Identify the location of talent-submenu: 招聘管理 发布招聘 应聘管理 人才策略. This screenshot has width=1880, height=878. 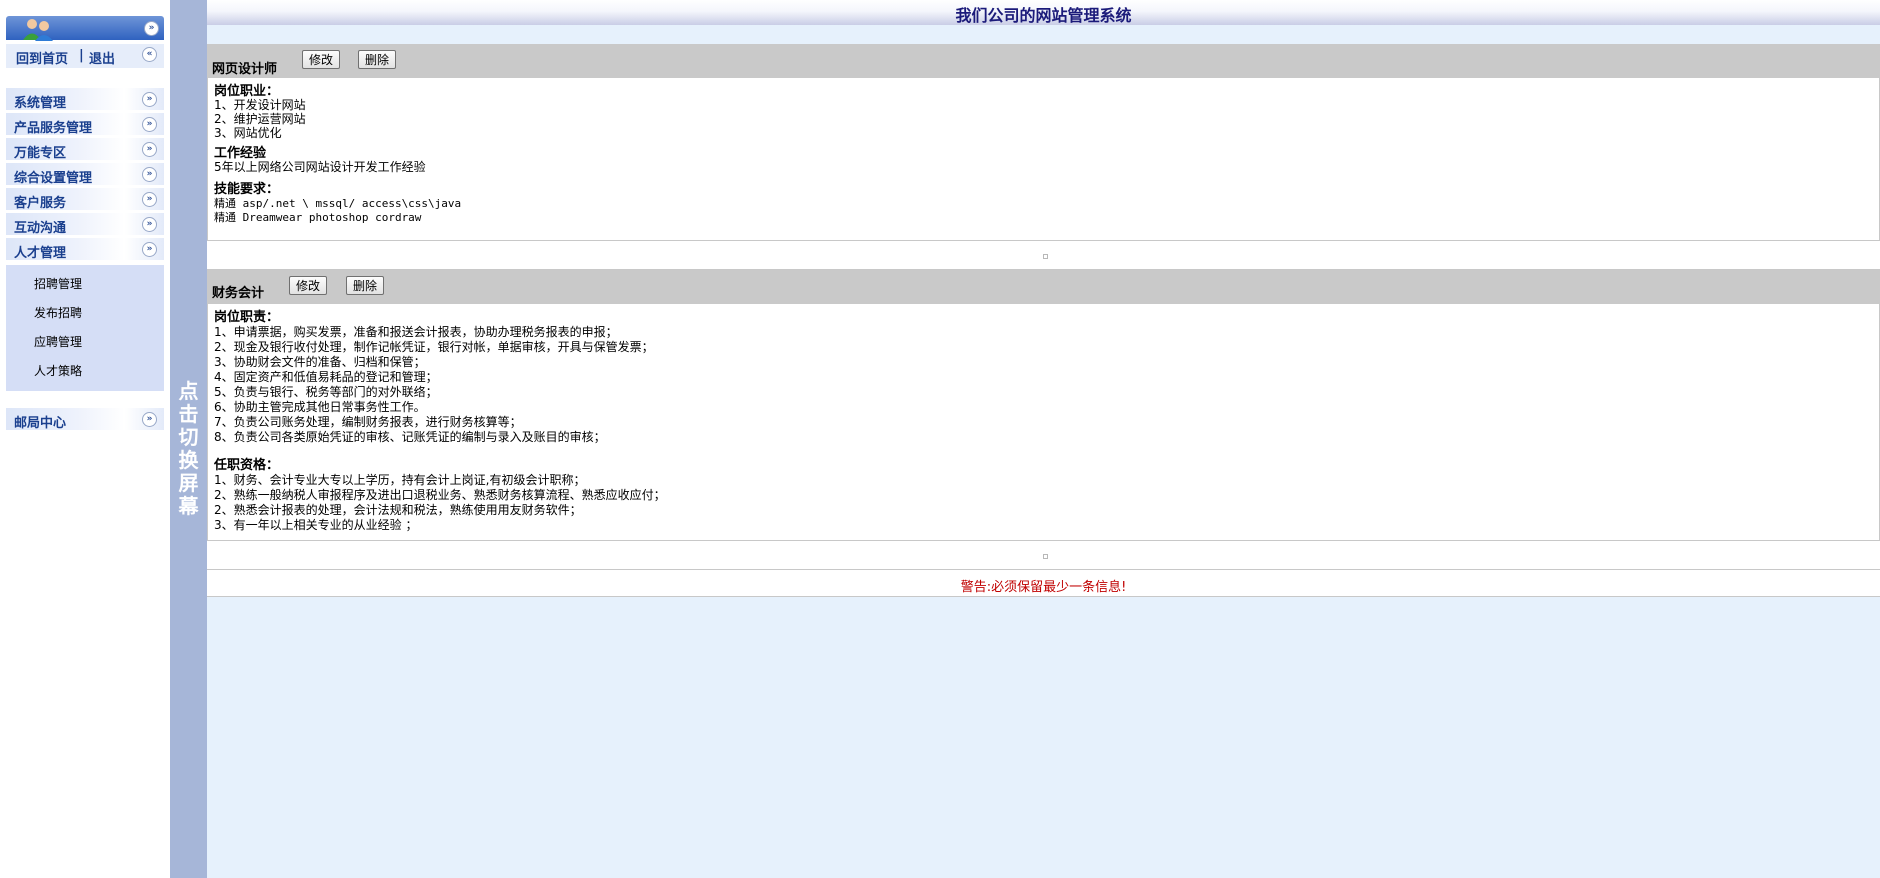
(85, 328).